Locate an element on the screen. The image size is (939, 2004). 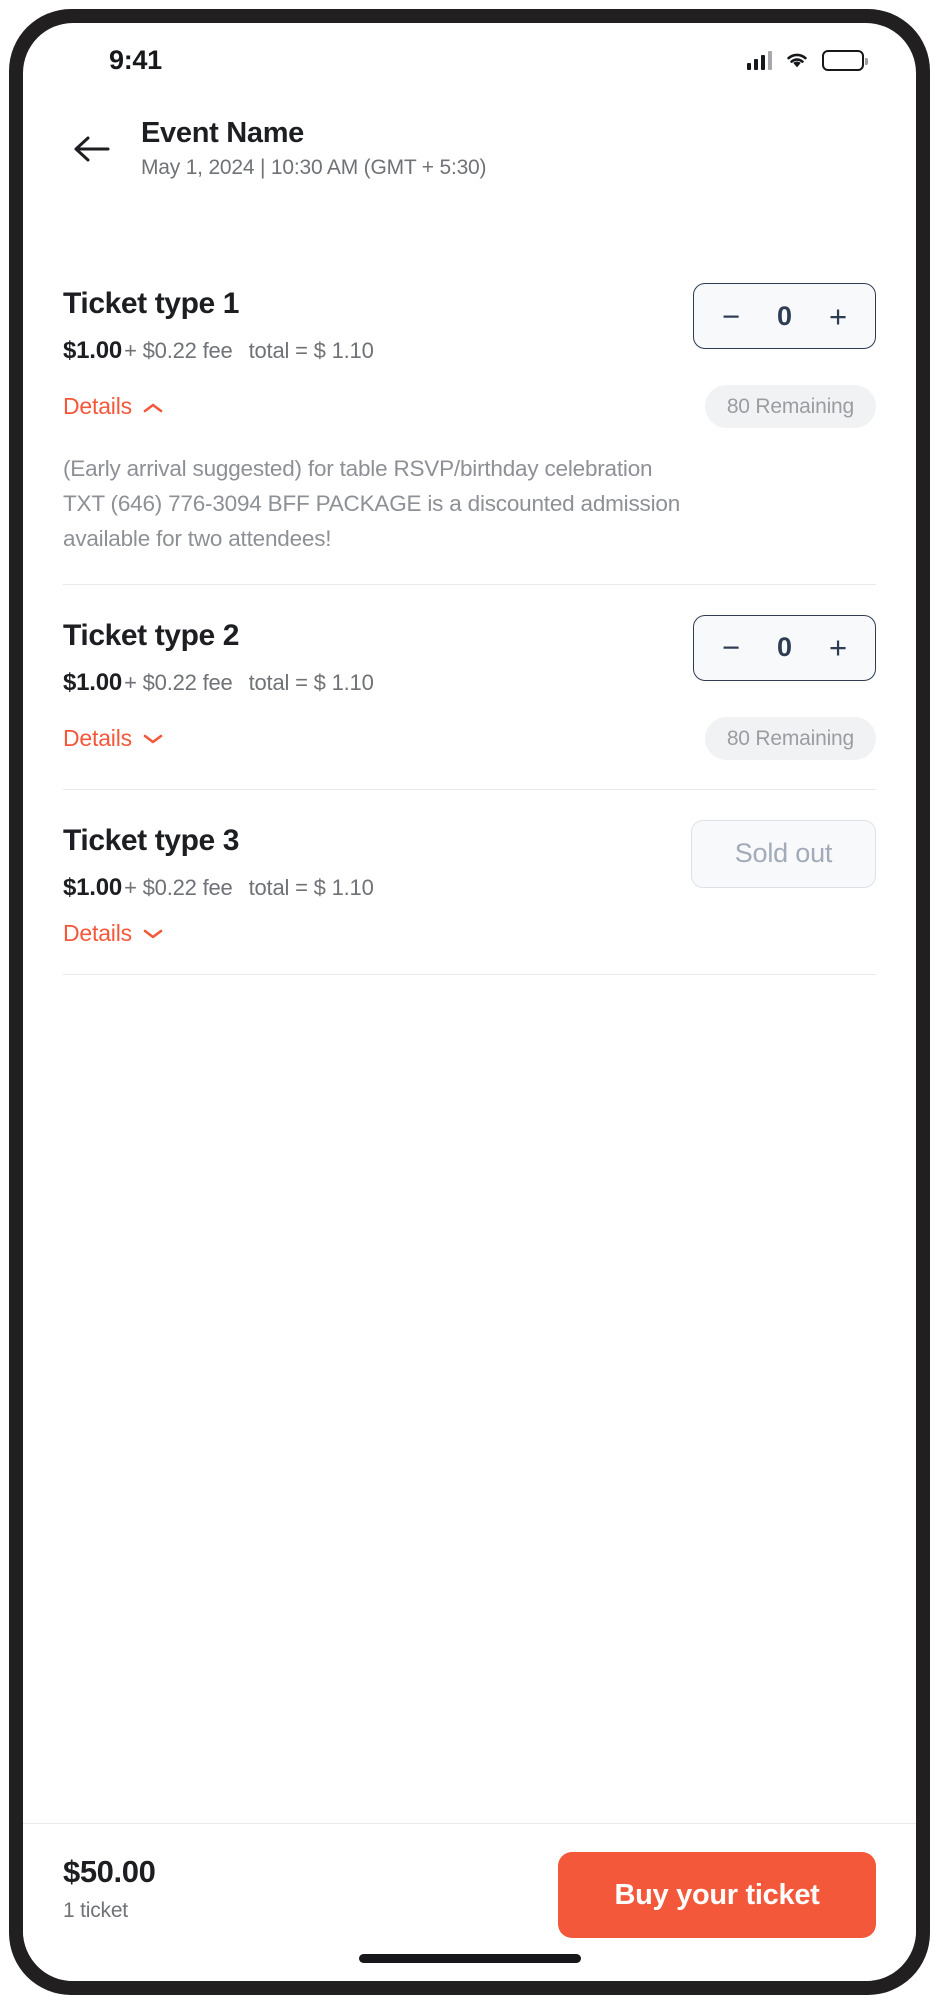
cellular-signal-icon is located at coordinates (759, 60).